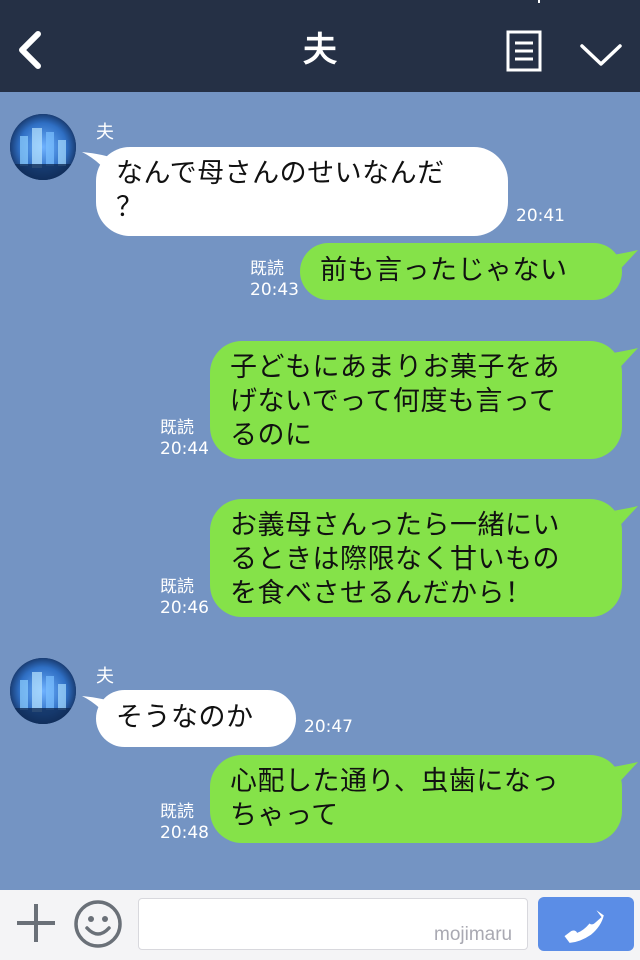  Describe the element at coordinates (328, 727) in the screenshot. I see `message-time: 20:47` at that location.